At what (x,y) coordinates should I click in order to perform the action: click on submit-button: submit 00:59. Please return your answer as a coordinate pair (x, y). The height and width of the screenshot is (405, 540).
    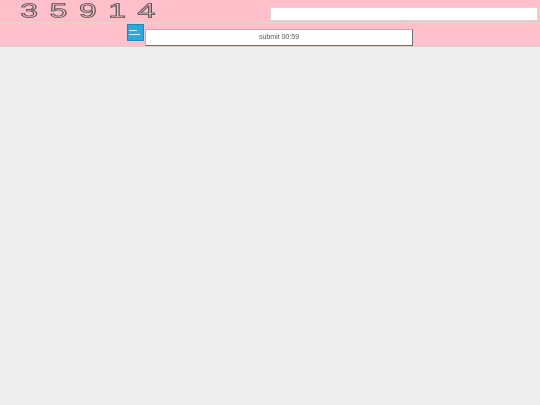
    Looking at the image, I should click on (279, 37).